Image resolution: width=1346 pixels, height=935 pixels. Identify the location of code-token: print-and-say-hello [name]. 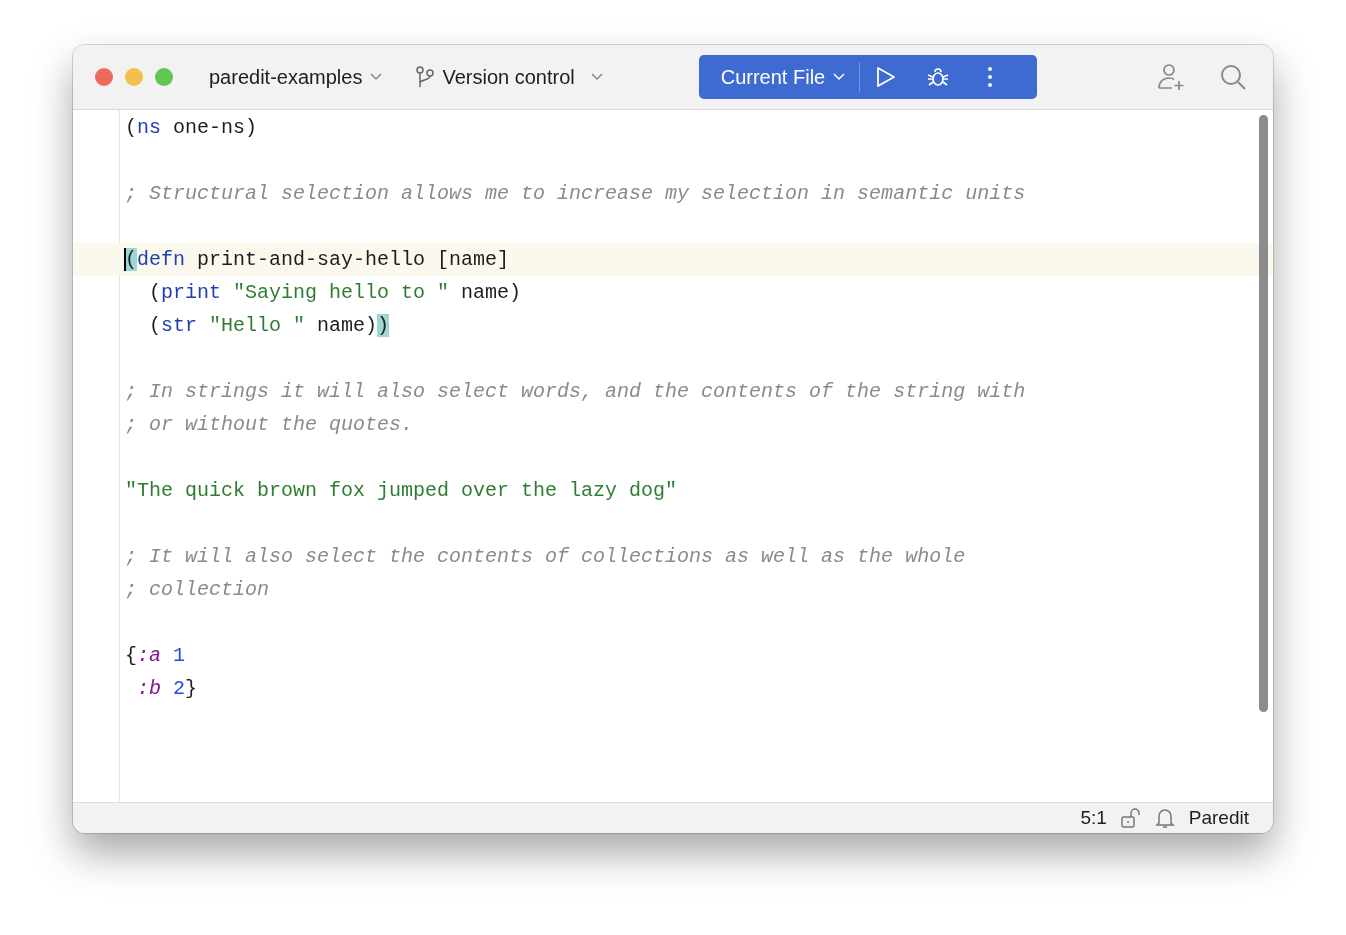
(353, 259).